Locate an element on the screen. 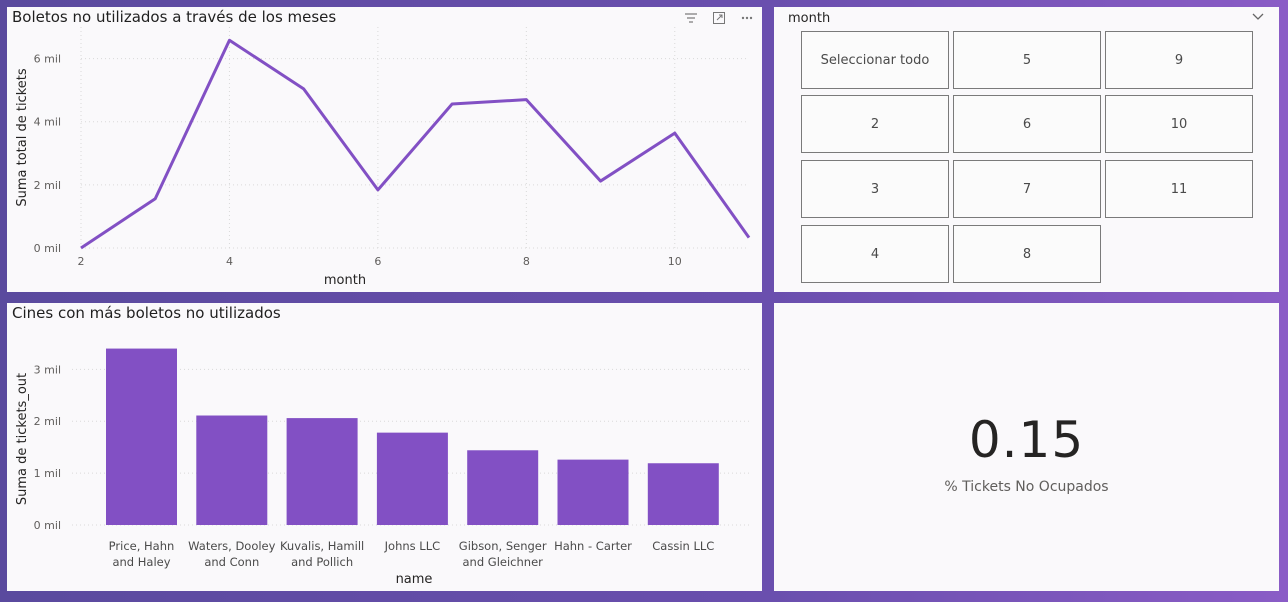  x-tick-label: Waters, Dooley is located at coordinates (231, 546).